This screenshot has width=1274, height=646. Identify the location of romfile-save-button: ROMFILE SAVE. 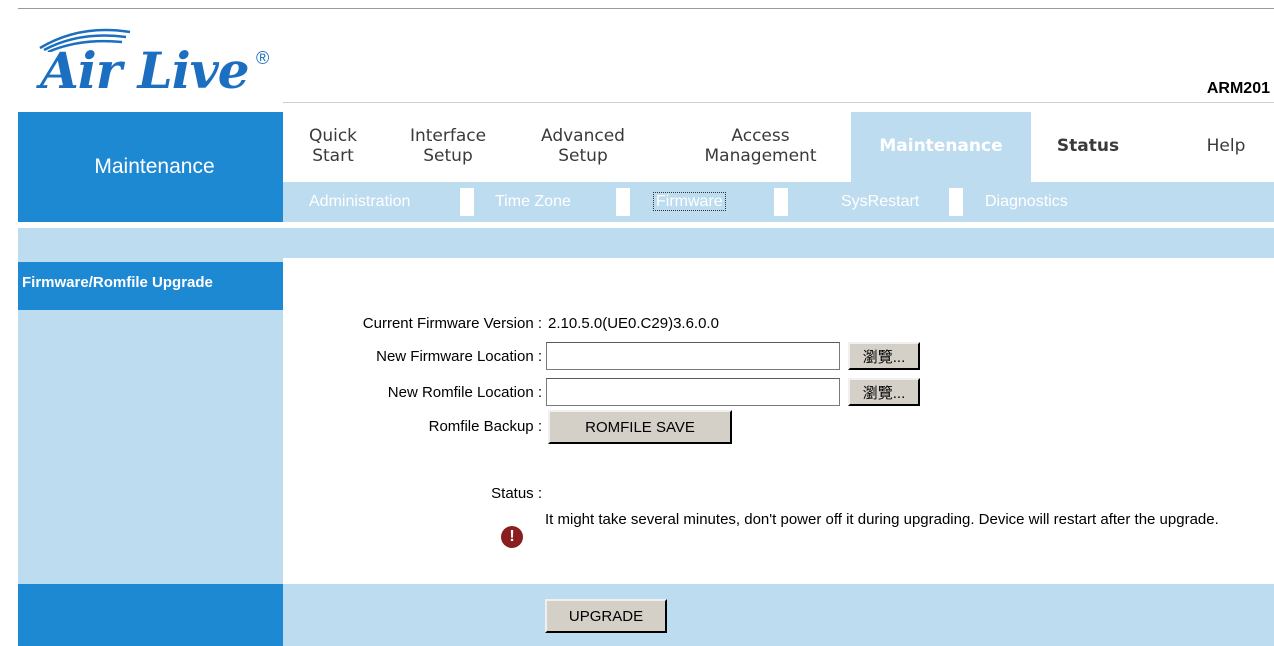
(640, 427).